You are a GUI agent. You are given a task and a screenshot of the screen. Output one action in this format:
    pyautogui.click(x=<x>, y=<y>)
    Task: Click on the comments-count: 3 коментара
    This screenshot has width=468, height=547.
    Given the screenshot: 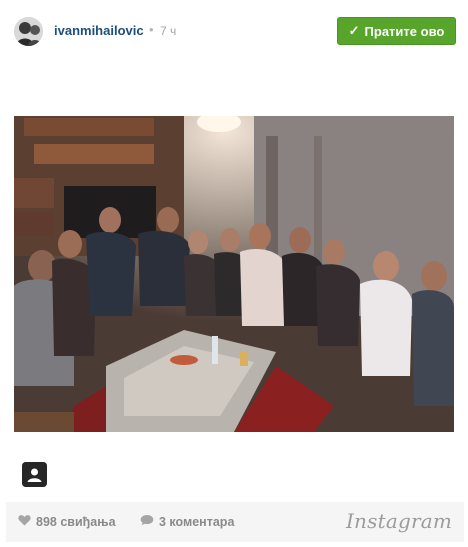 What is the action you would take?
    pyautogui.click(x=187, y=521)
    